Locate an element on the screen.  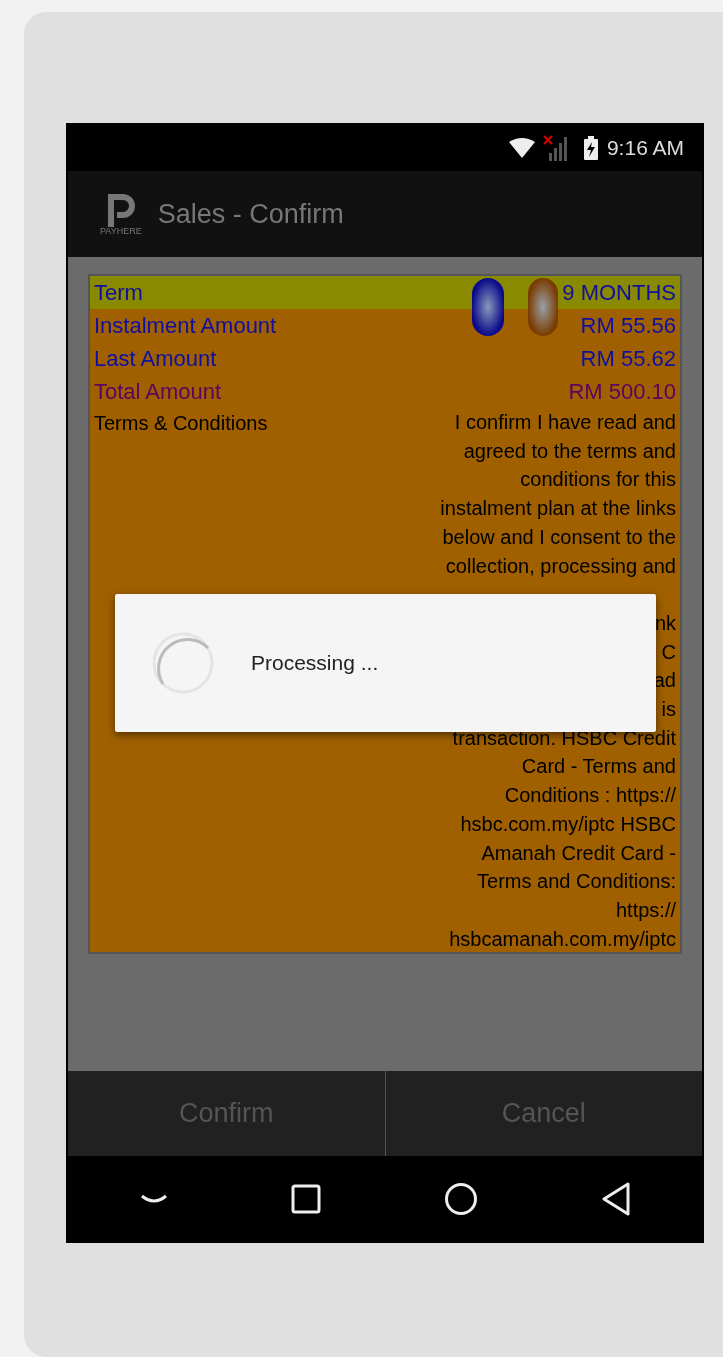
detail-value: 9 MONTHS is located at coordinates (619, 293).